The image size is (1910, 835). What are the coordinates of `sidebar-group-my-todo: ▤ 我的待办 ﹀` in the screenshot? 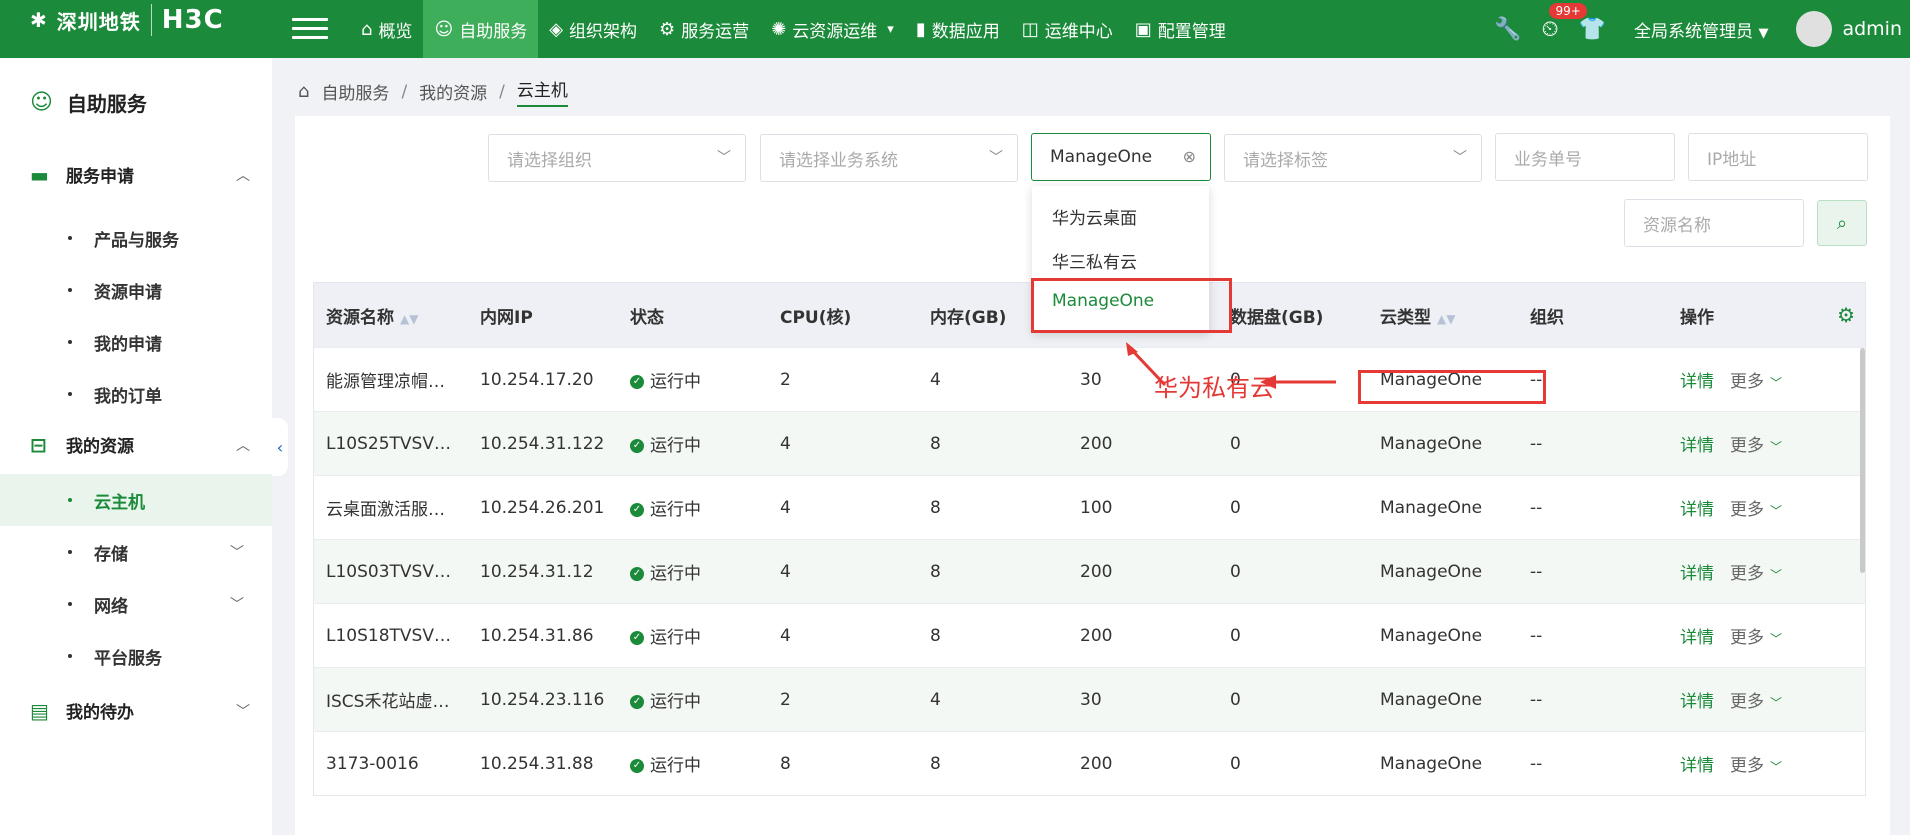 It's located at (140, 711).